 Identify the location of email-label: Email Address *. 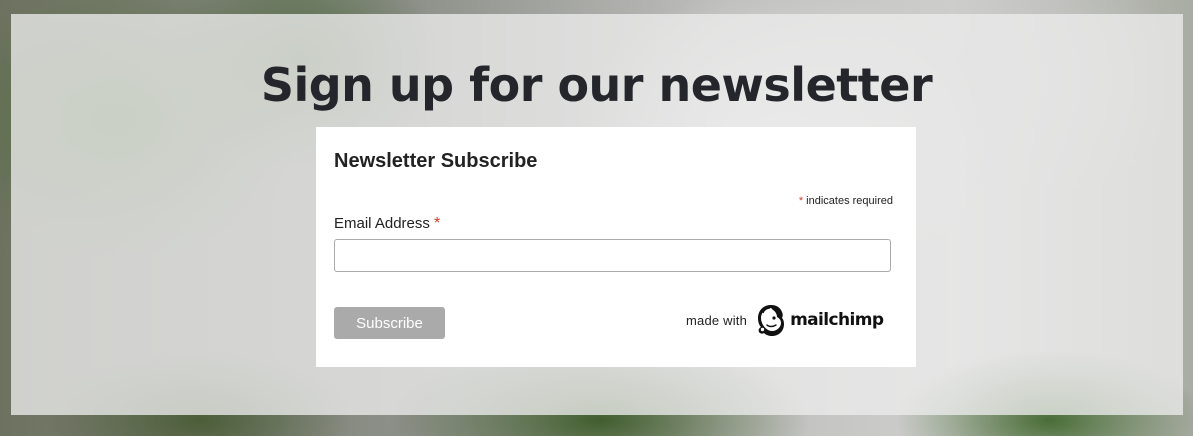
(387, 224).